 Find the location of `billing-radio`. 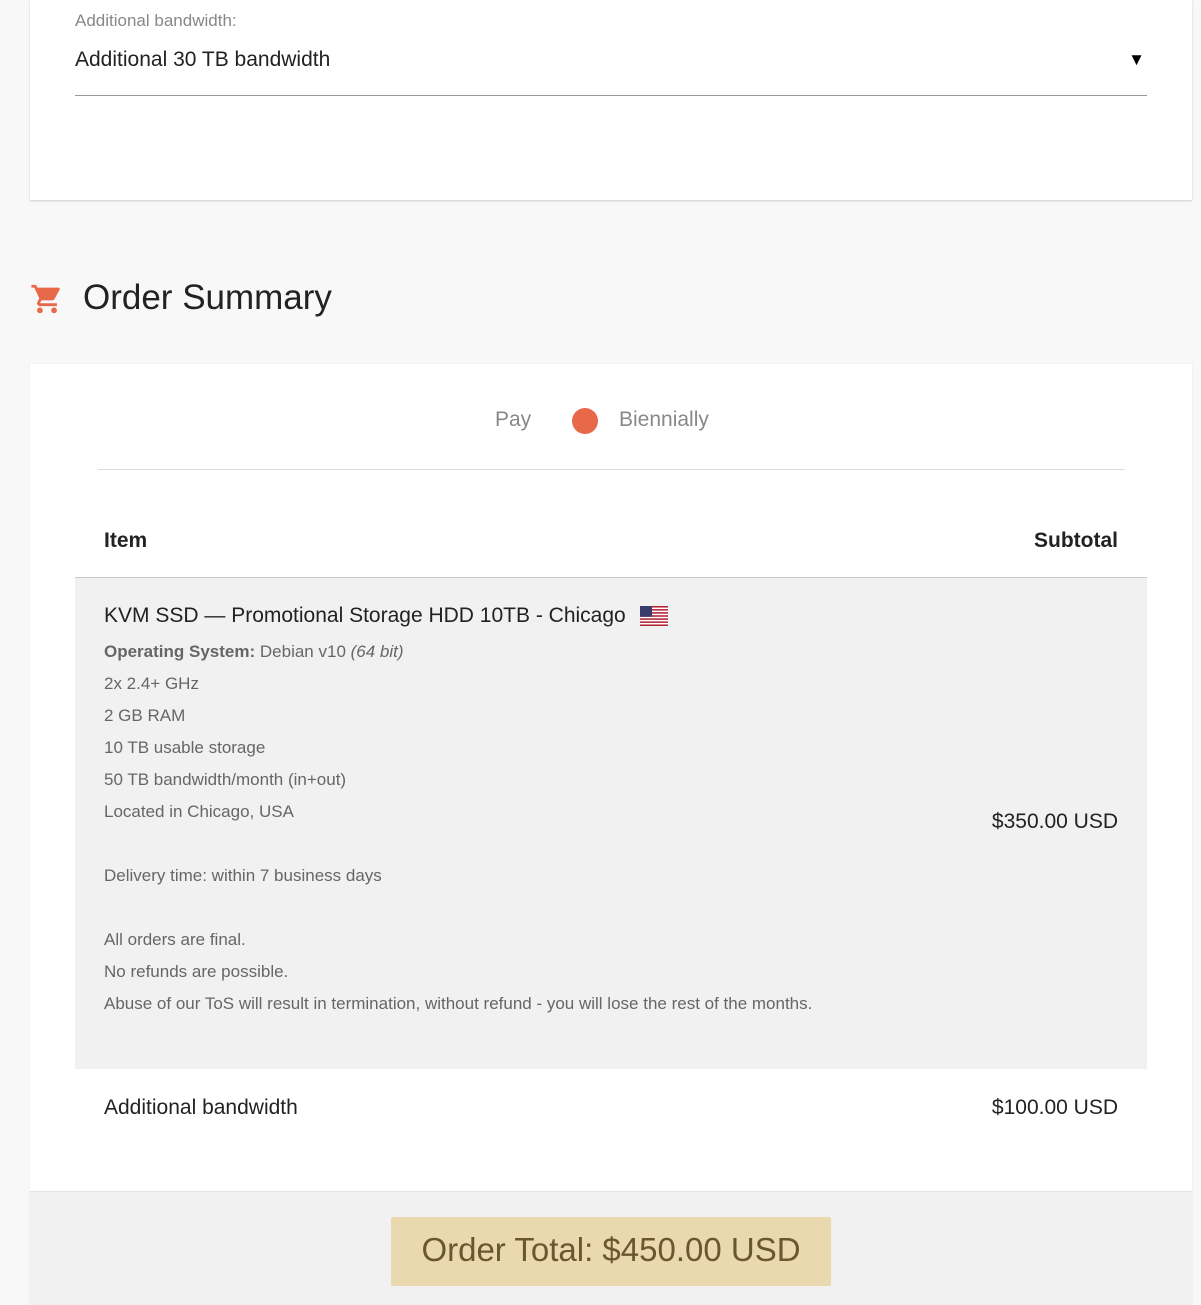

billing-radio is located at coordinates (585, 421).